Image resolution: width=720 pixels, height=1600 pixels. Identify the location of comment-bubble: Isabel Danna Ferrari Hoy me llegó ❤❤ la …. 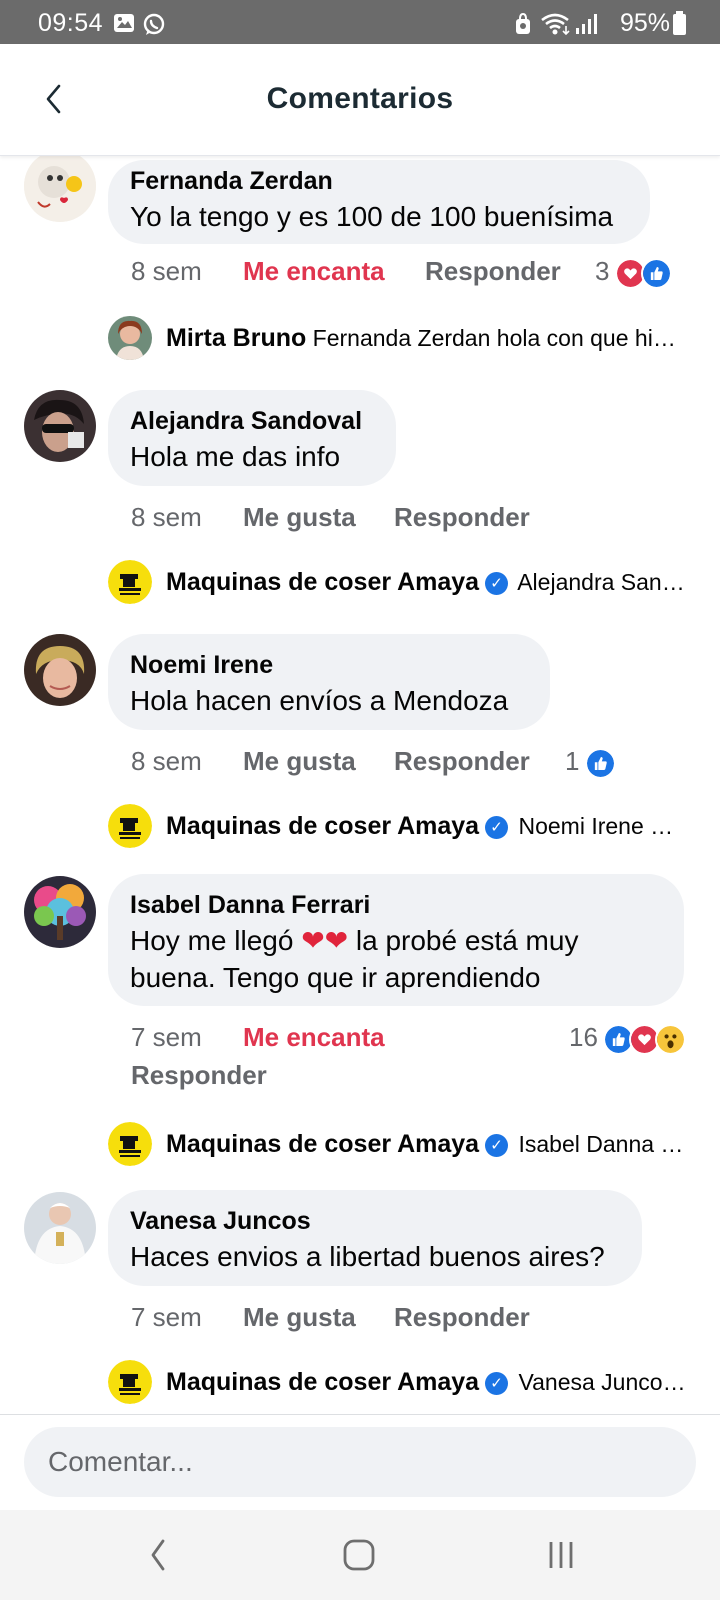
(396, 940).